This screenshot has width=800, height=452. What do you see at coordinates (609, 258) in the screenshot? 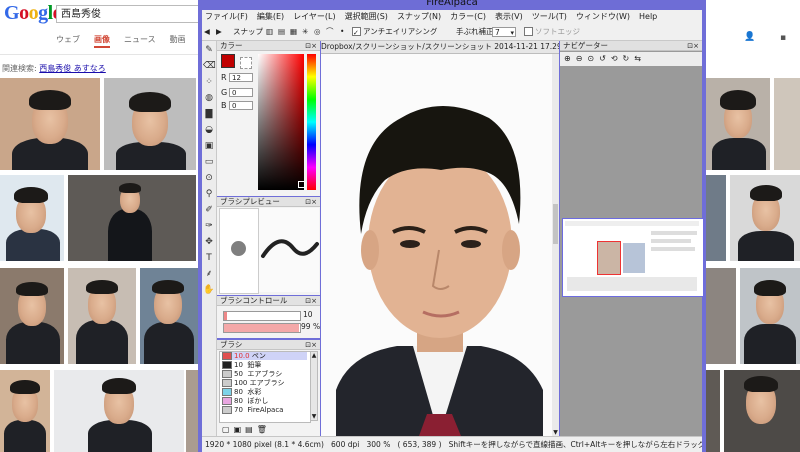
I see `navigator-viewport` at bounding box center [609, 258].